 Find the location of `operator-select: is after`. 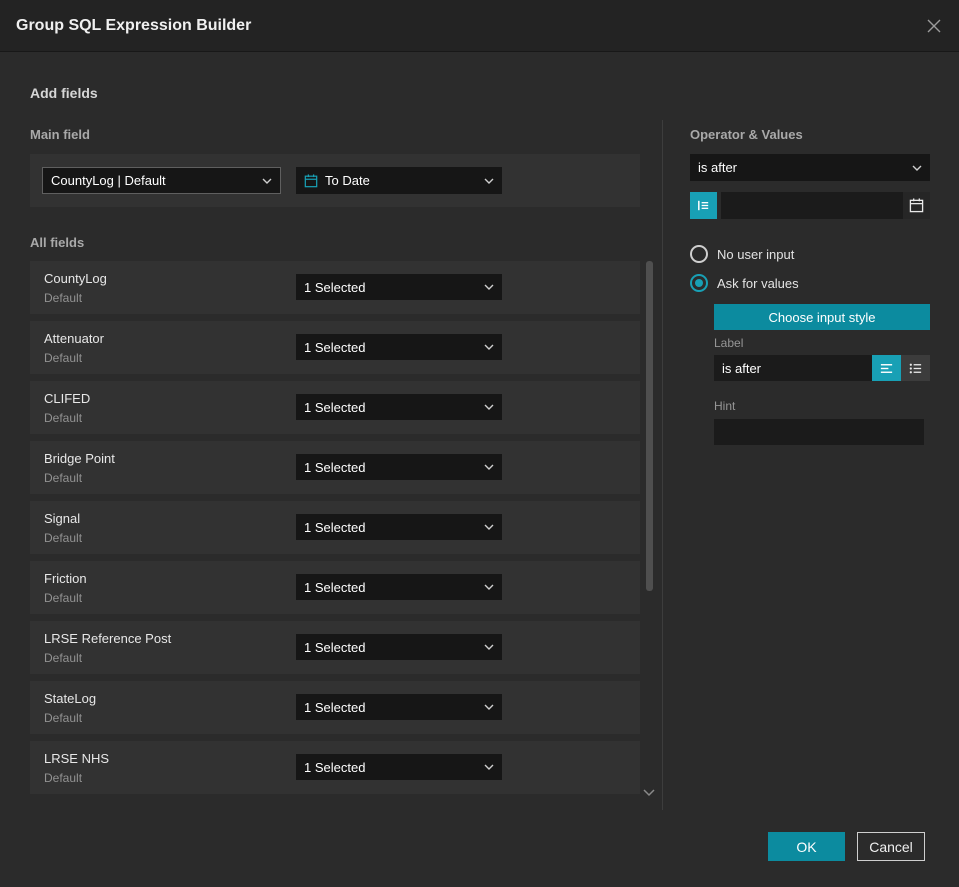

operator-select: is after is located at coordinates (810, 167).